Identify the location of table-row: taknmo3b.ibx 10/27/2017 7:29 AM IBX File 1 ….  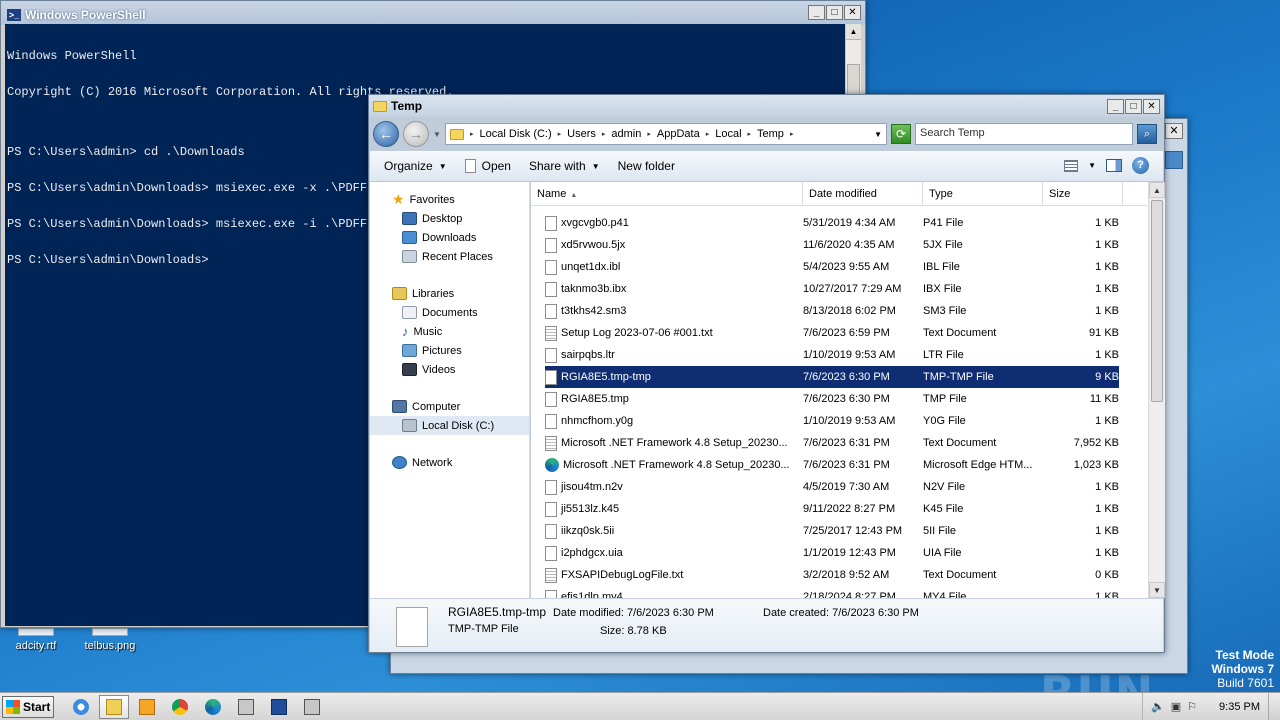
(832, 289).